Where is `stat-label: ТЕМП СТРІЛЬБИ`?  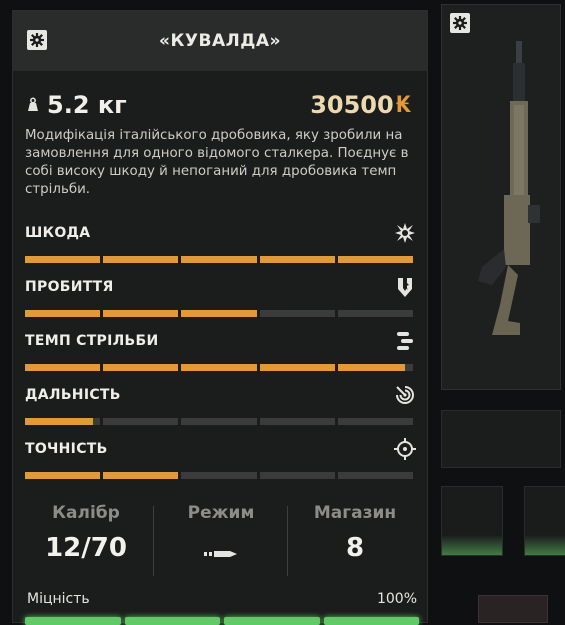
stat-label: ТЕМП СТРІЛЬБИ is located at coordinates (92, 341).